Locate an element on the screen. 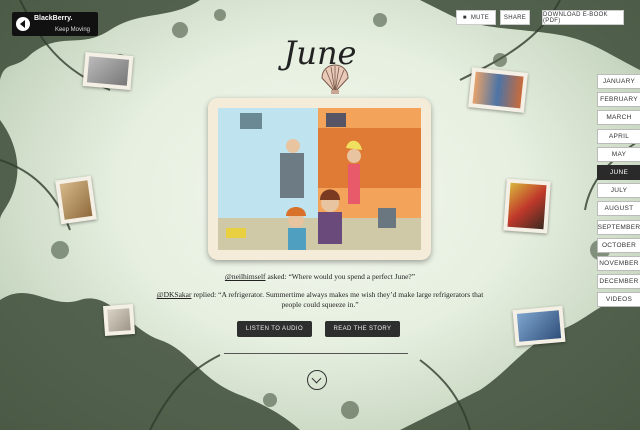 The image size is (640, 430). seashell-icon is located at coordinates (335, 79).